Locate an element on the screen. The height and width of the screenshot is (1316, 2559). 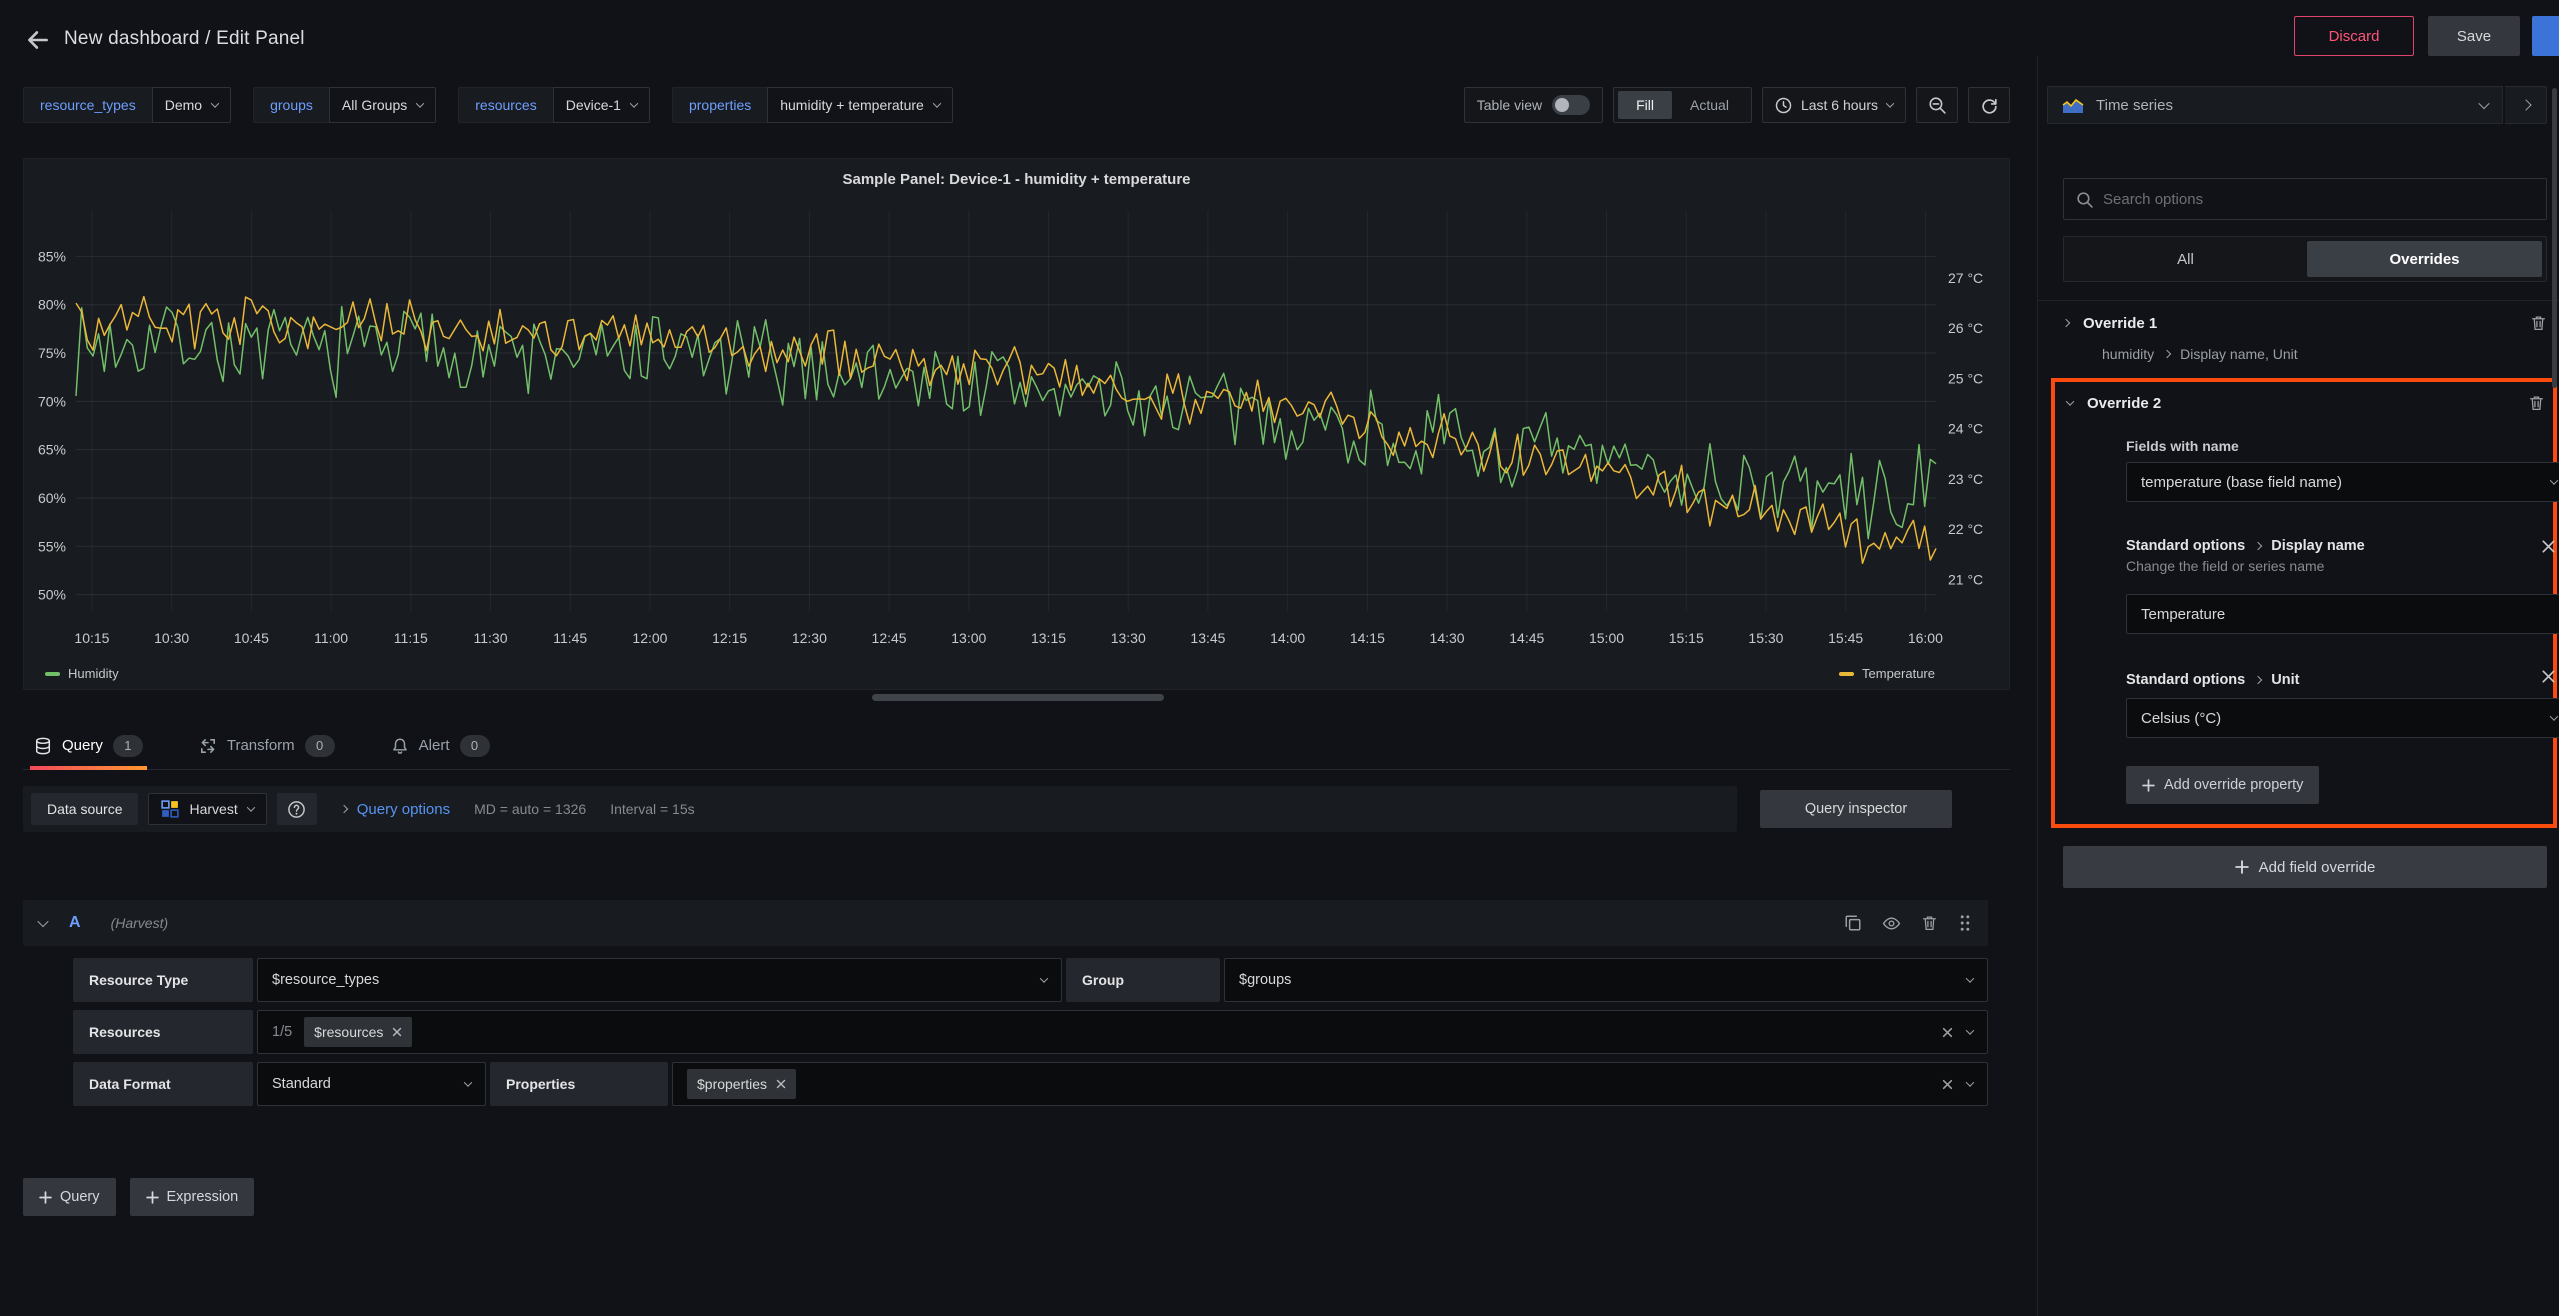
tab-transform: Transform 0 is located at coordinates (267, 745).